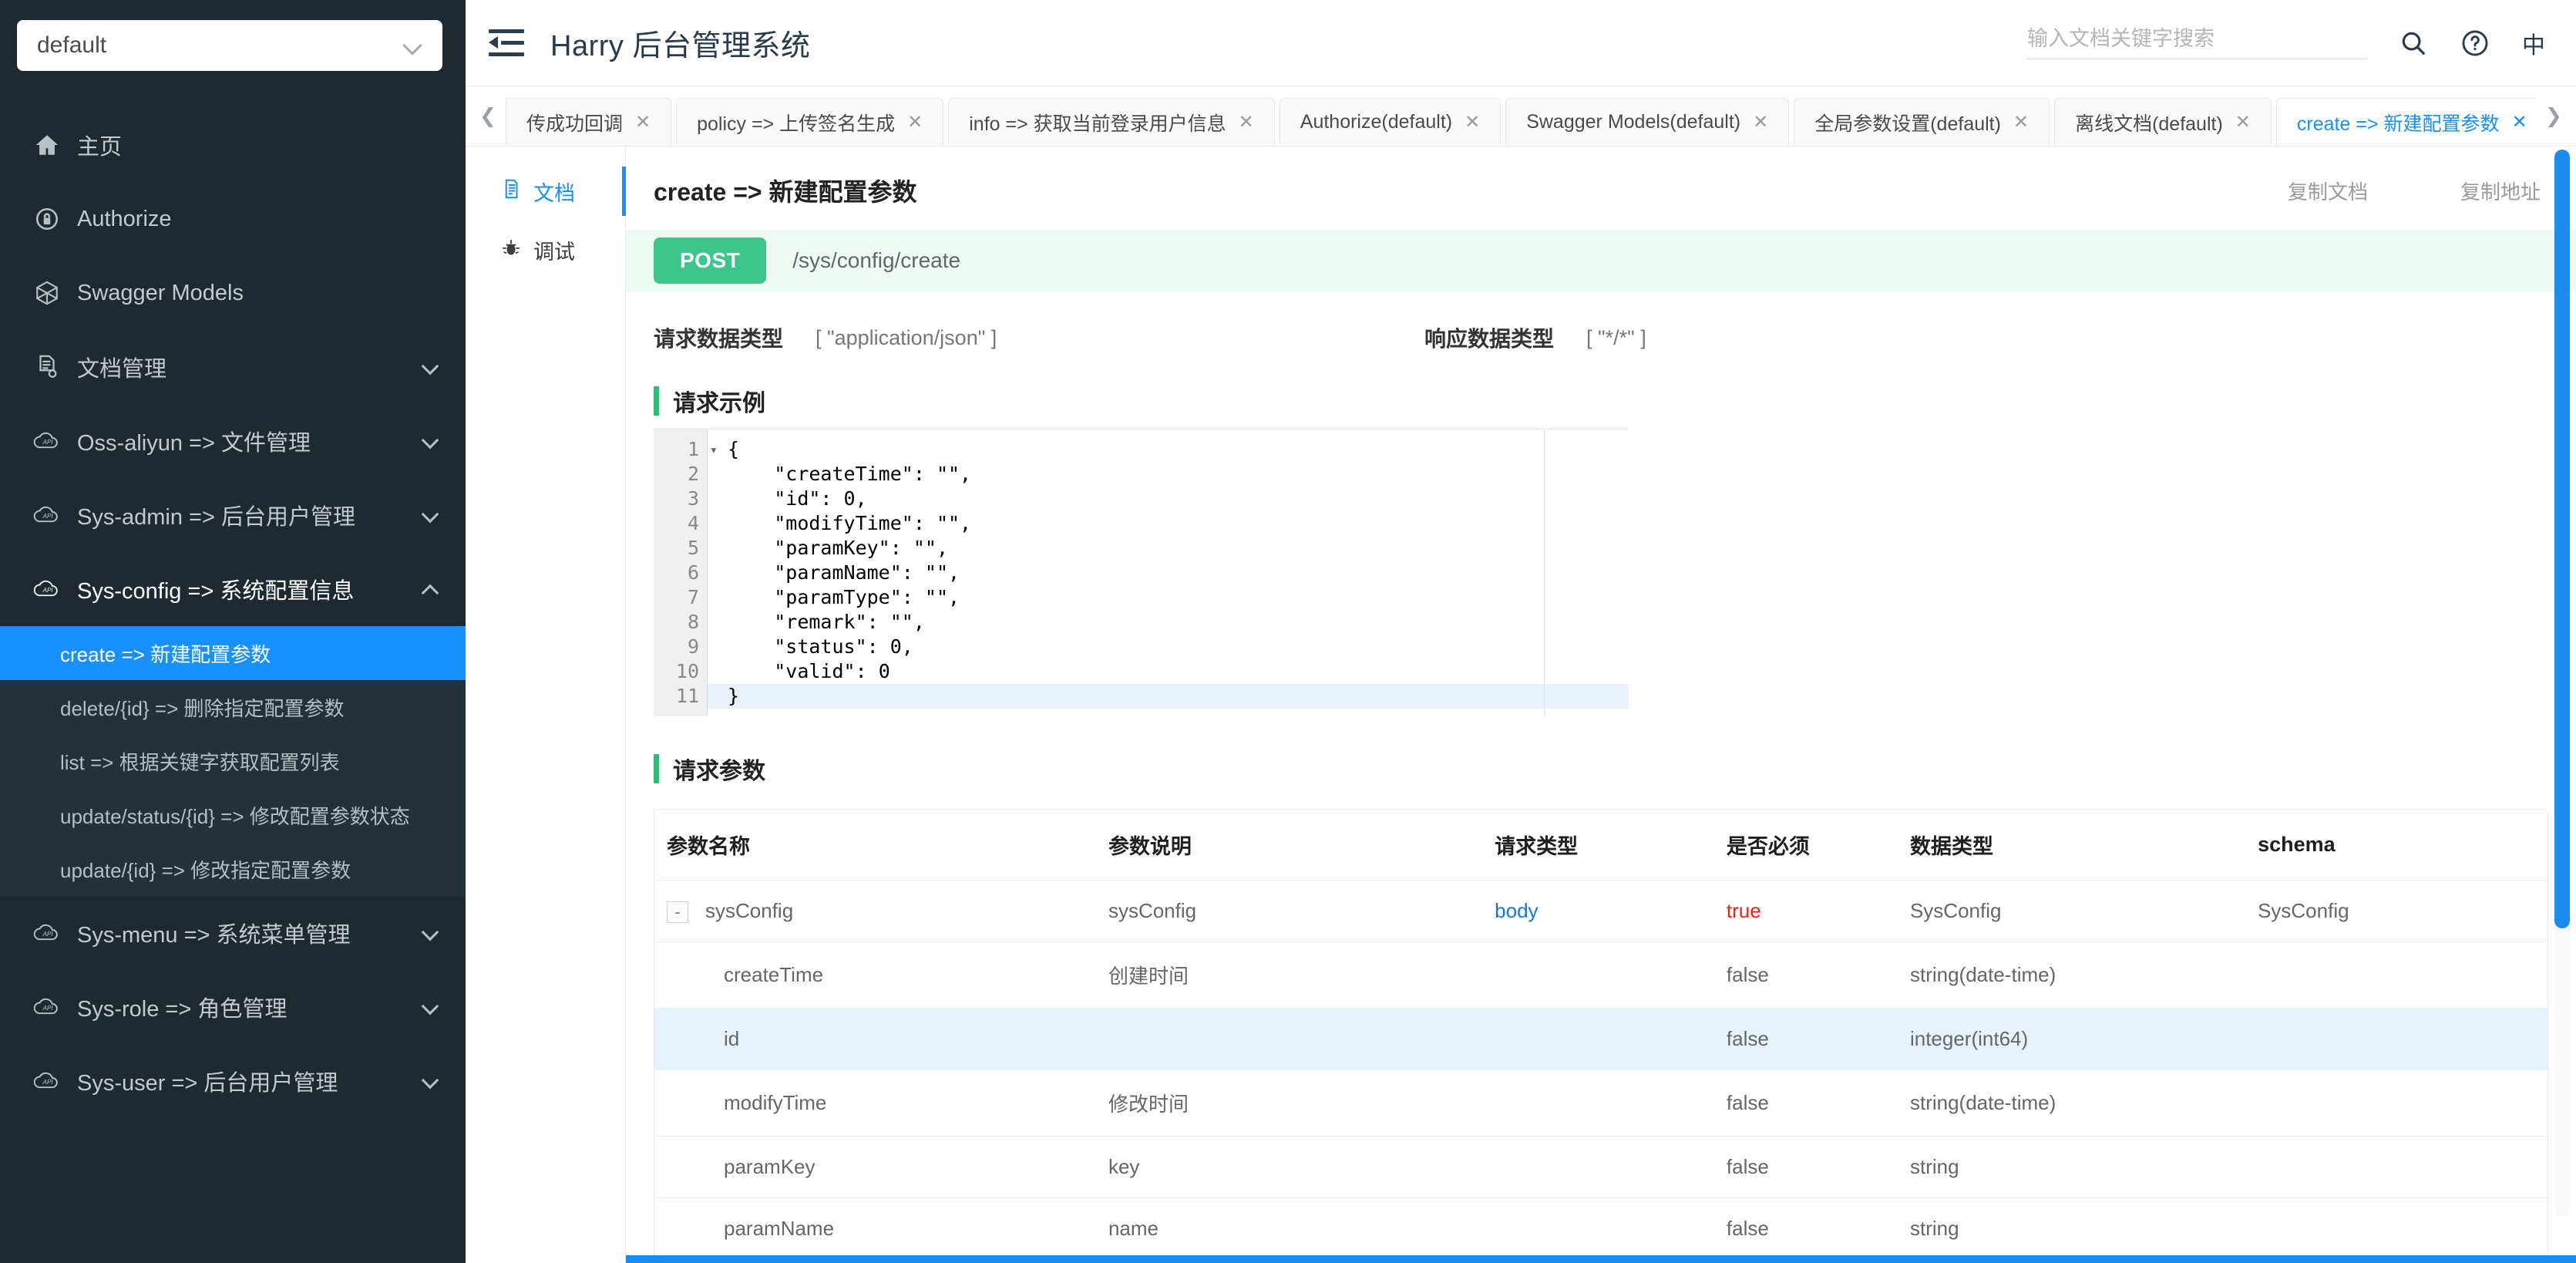 The height and width of the screenshot is (1263, 2576). Describe the element at coordinates (233, 293) in the screenshot. I see `sidebar-item-swagger-models: Swagger Models` at that location.